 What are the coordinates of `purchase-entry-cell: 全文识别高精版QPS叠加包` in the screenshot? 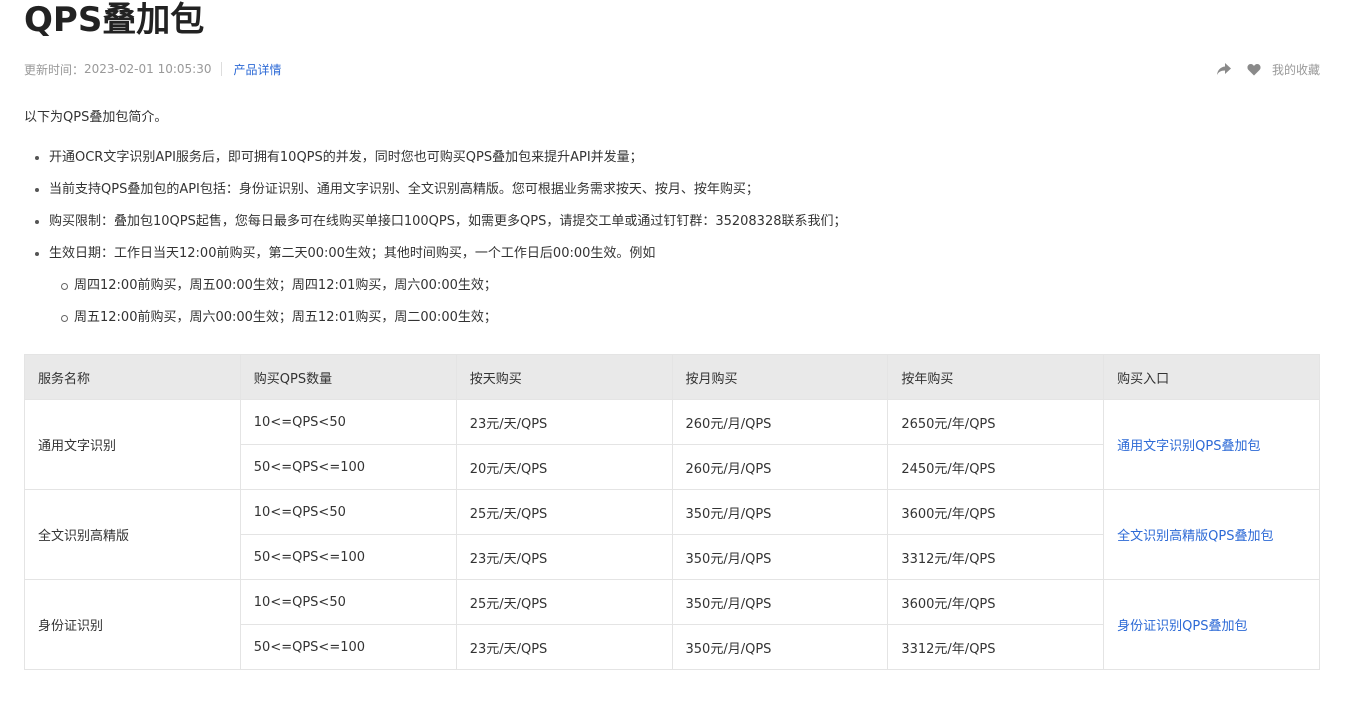 It's located at (1211, 534).